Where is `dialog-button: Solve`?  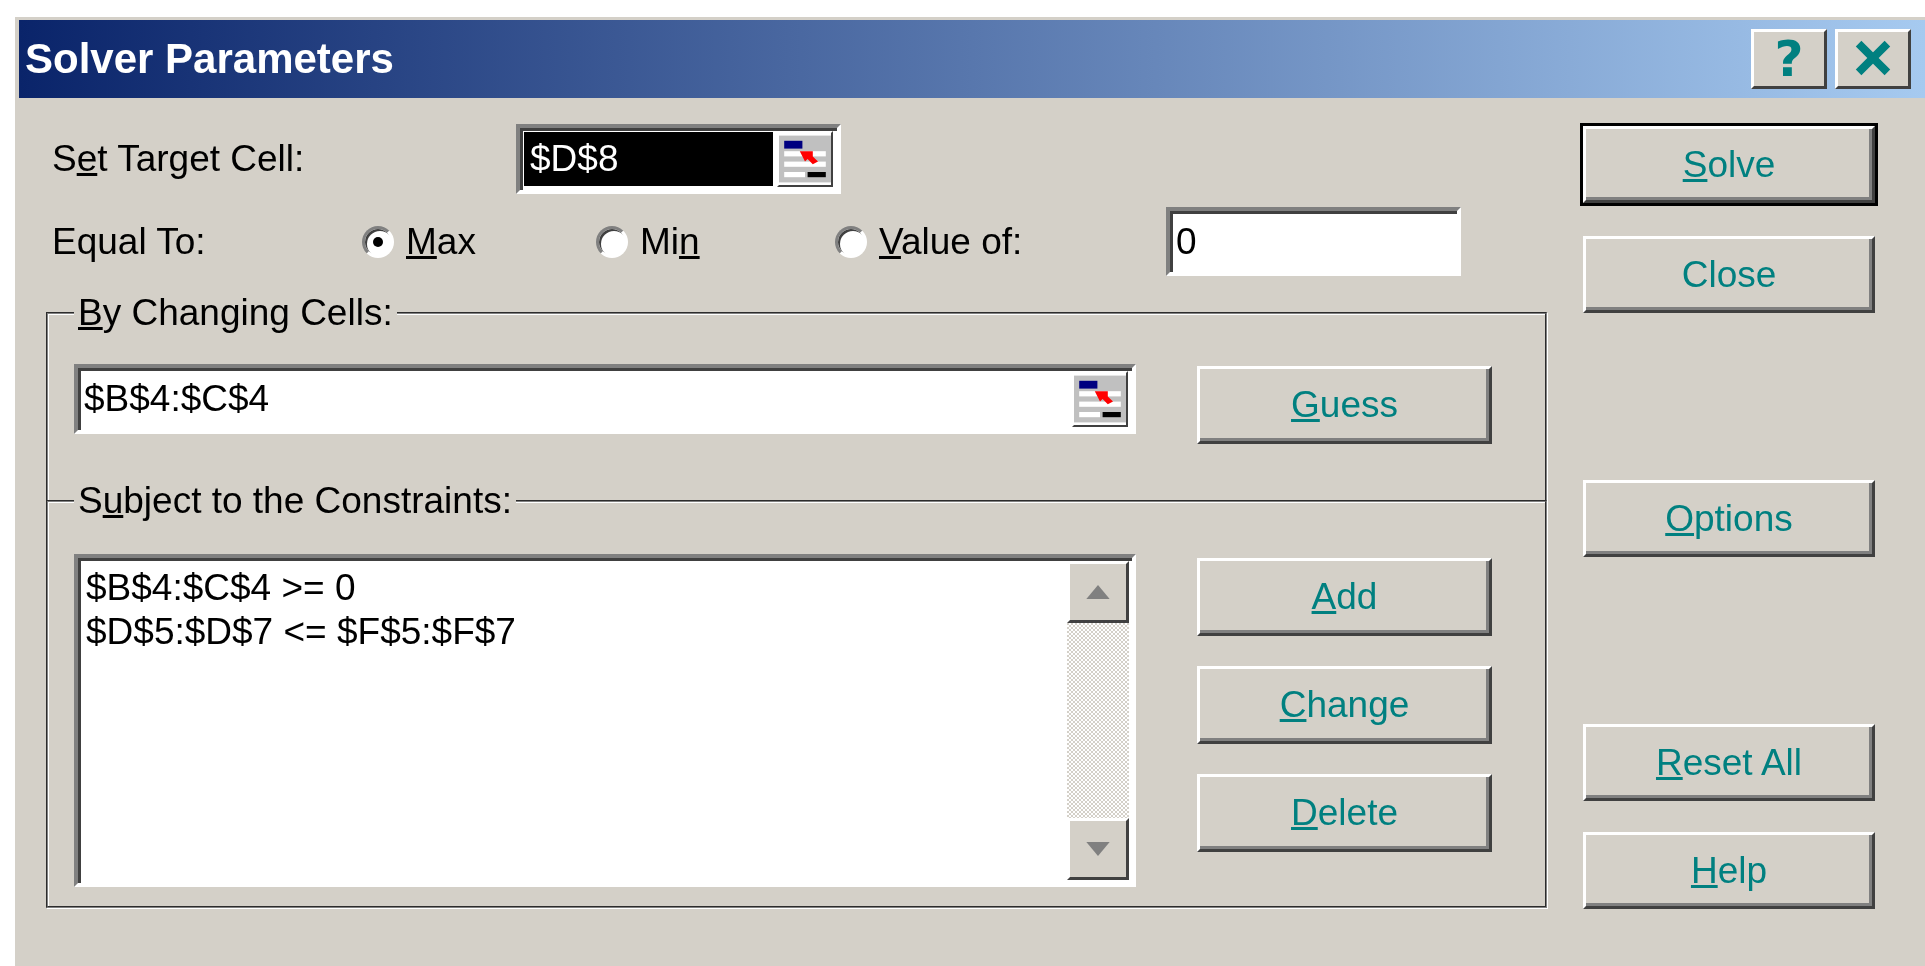 dialog-button: Solve is located at coordinates (1729, 164).